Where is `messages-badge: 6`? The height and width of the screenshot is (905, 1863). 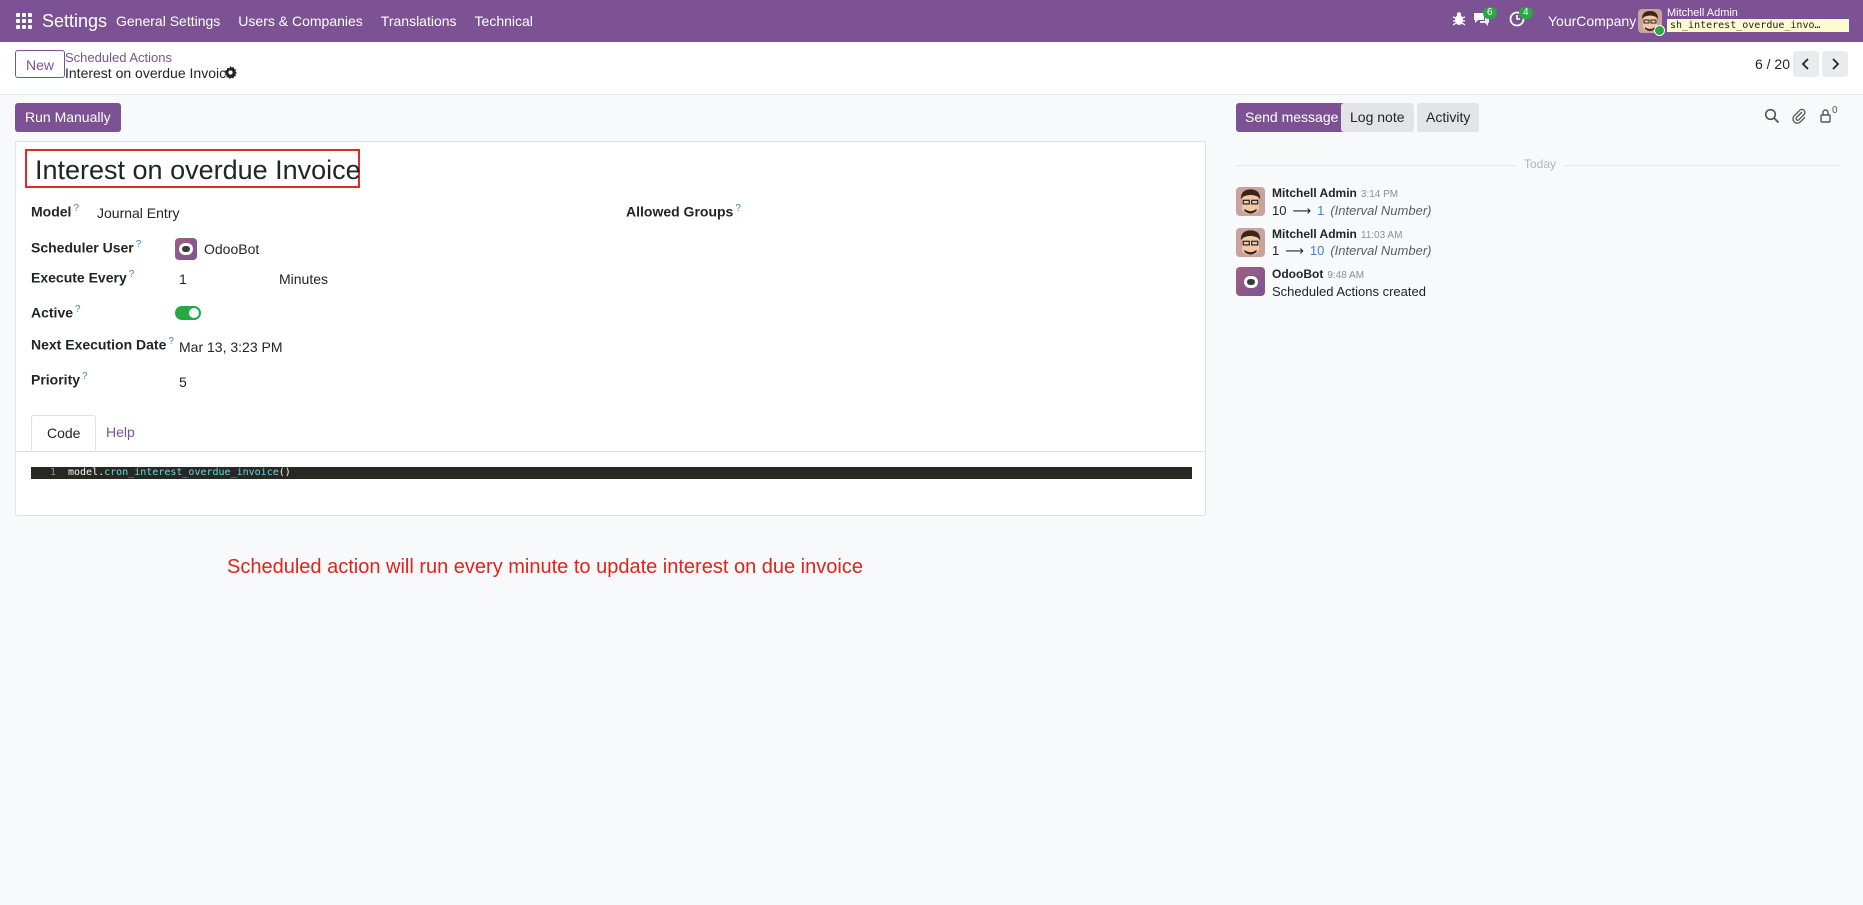 messages-badge: 6 is located at coordinates (1490, 13).